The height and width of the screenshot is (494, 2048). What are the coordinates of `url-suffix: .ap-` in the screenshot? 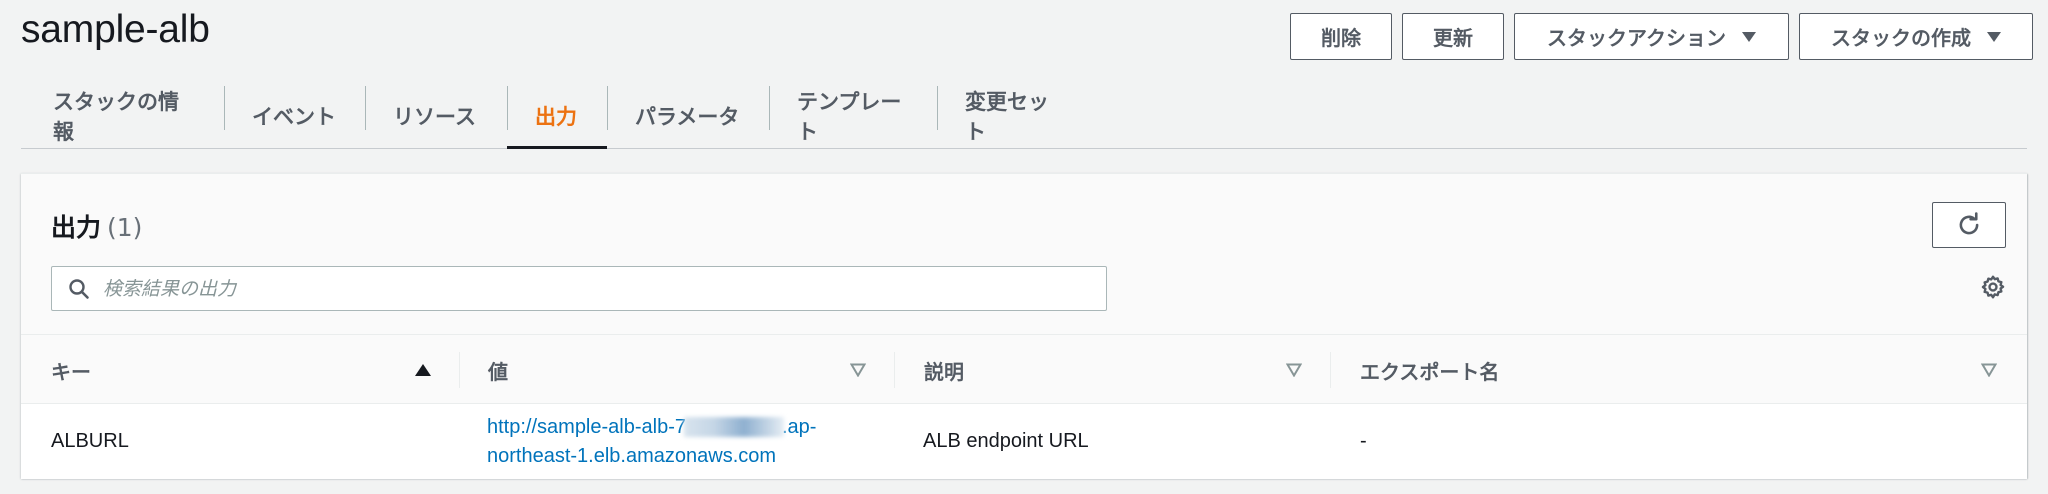 It's located at (799, 426).